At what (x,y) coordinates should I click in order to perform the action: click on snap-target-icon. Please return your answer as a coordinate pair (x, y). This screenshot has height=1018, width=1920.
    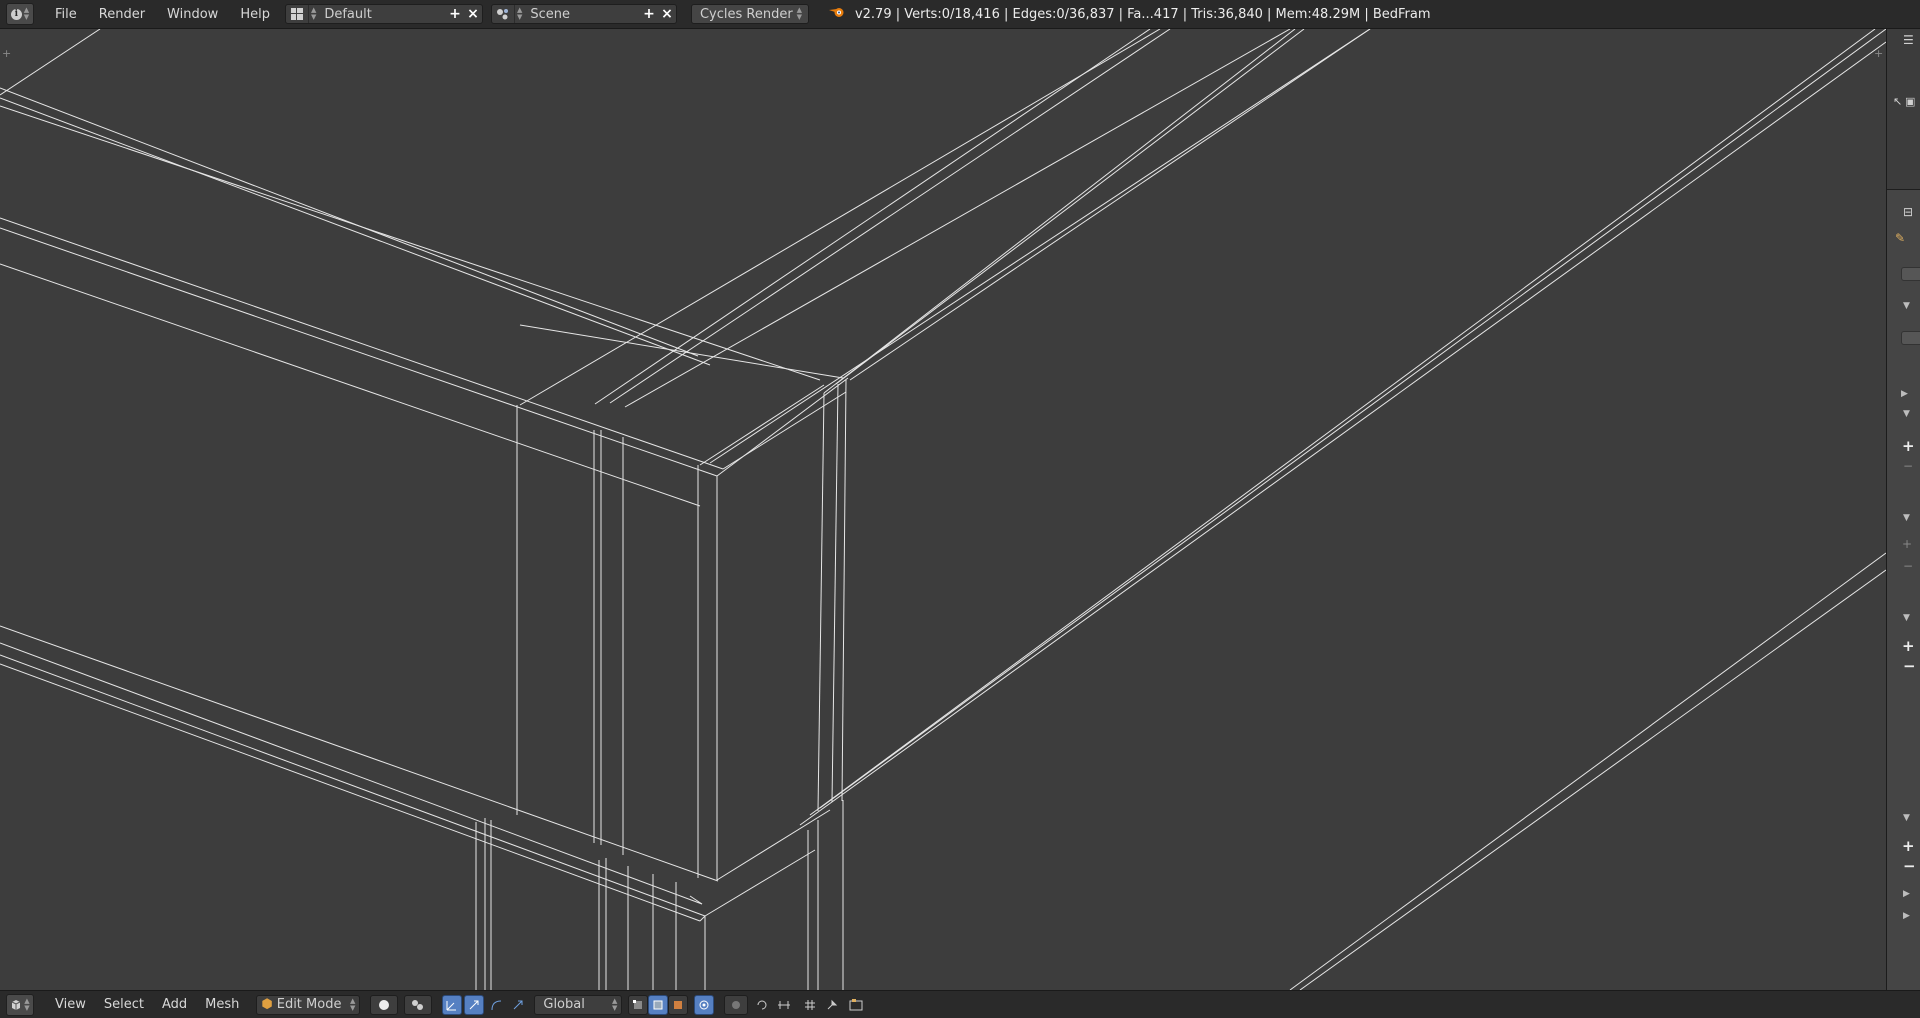
    Looking at the image, I should click on (833, 1004).